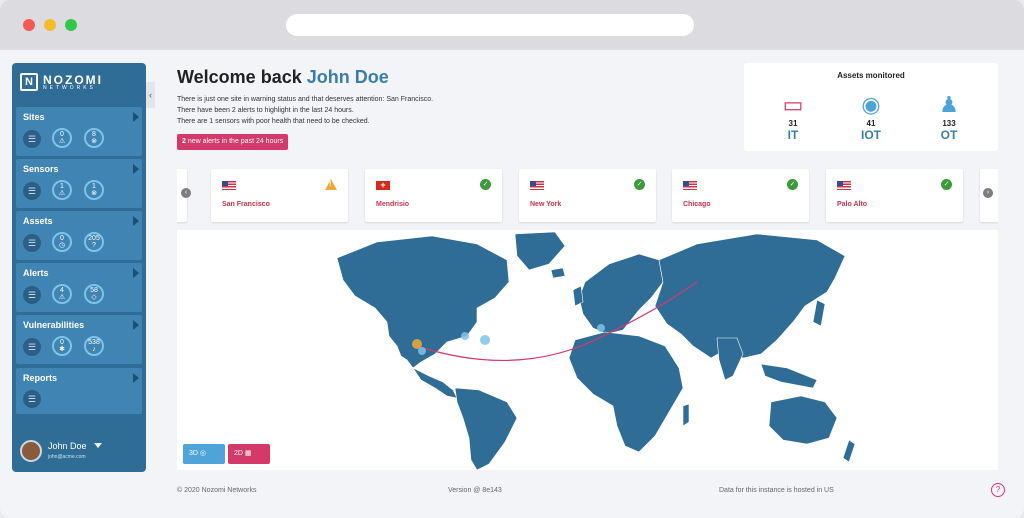 The height and width of the screenshot is (518, 1024). What do you see at coordinates (50, 25) in the screenshot?
I see `minimize-window-button` at bounding box center [50, 25].